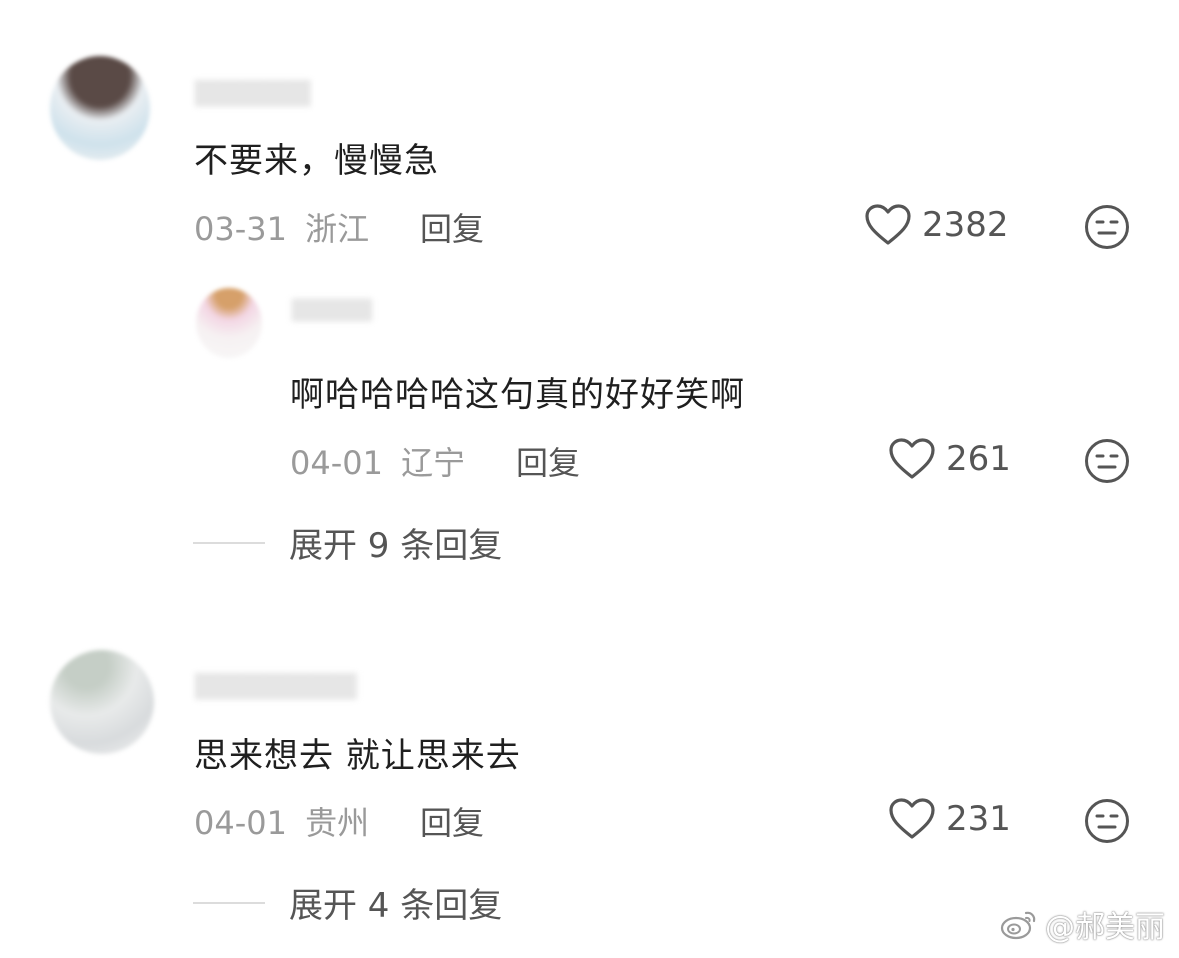 This screenshot has width=1179, height=958. I want to click on expand-replies-button: 展开 4 条回复, so click(347, 902).